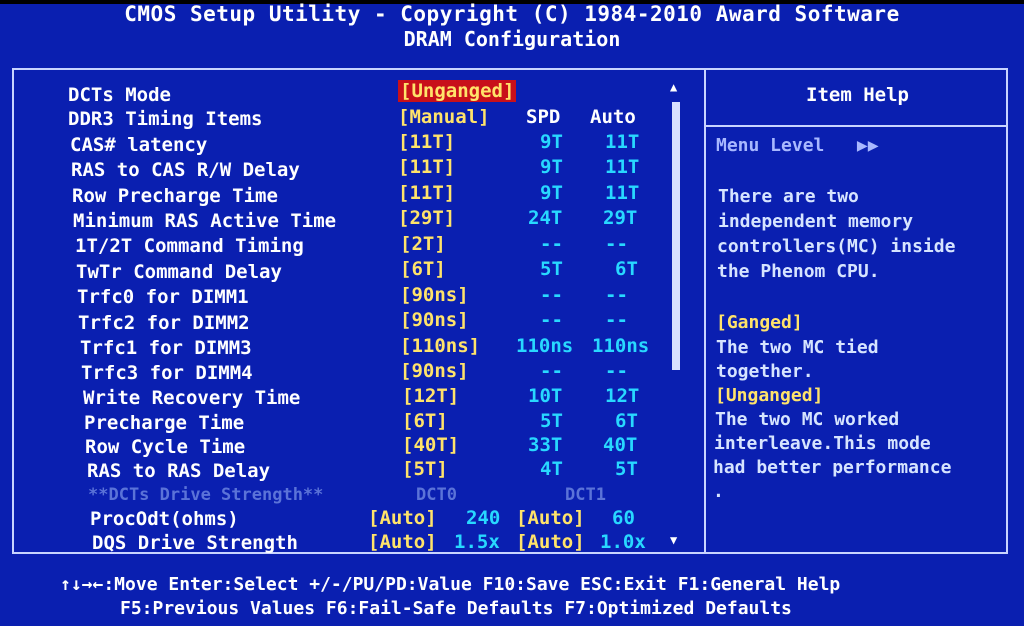  What do you see at coordinates (164, 520) in the screenshot?
I see `setting-row-procodt: ProcOdt(ohms)` at bounding box center [164, 520].